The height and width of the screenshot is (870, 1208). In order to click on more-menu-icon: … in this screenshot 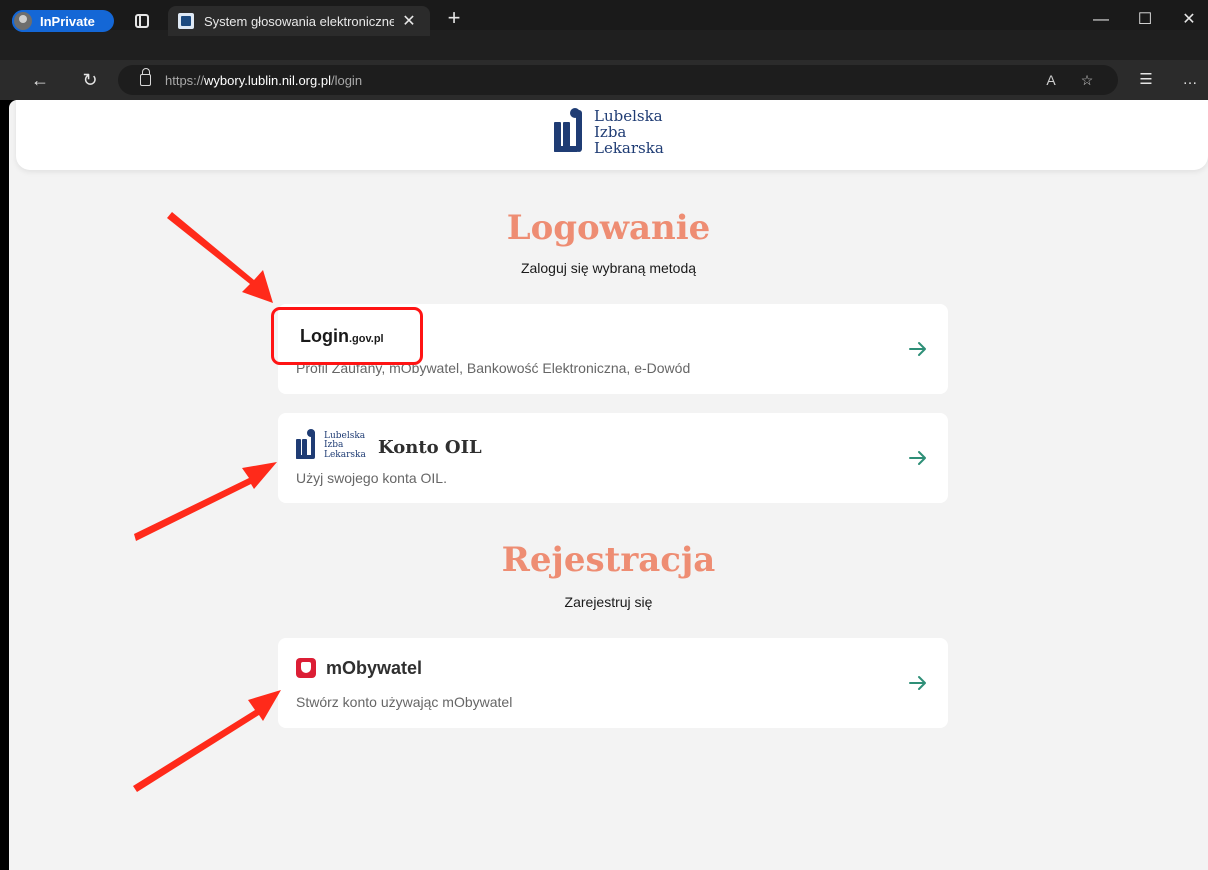, I will do `click(1190, 80)`.